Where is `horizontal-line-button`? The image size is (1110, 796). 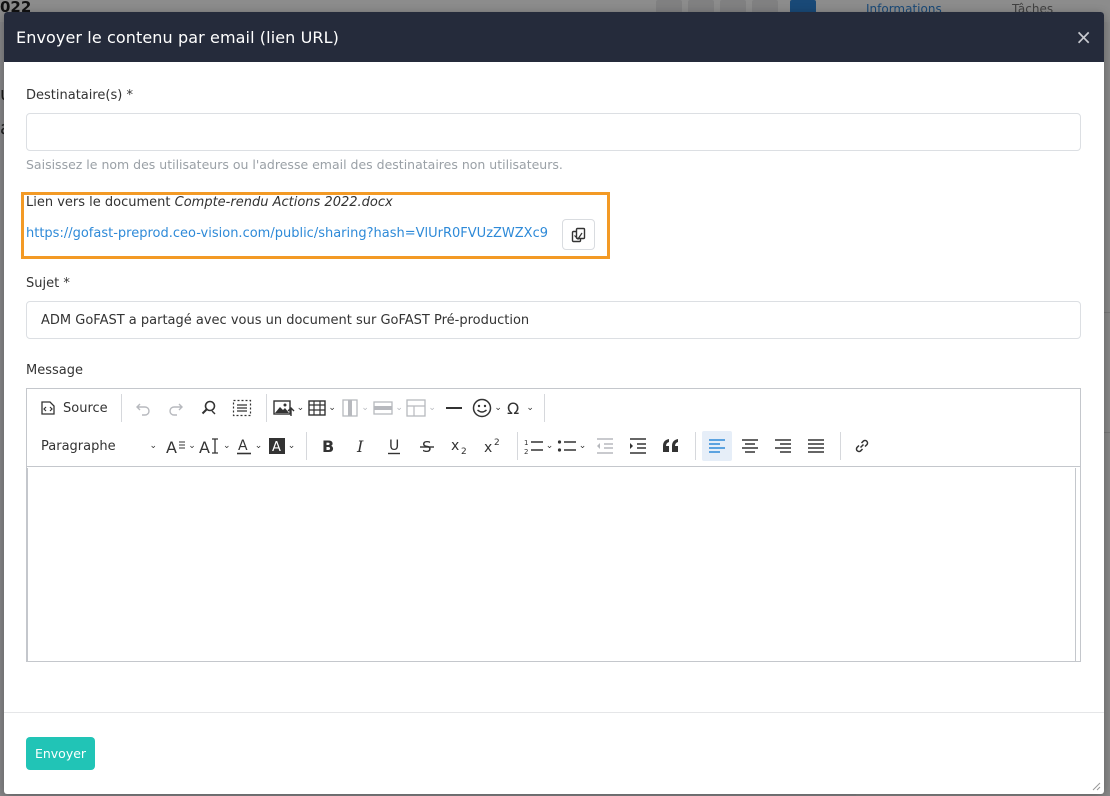 horizontal-line-button is located at coordinates (454, 408).